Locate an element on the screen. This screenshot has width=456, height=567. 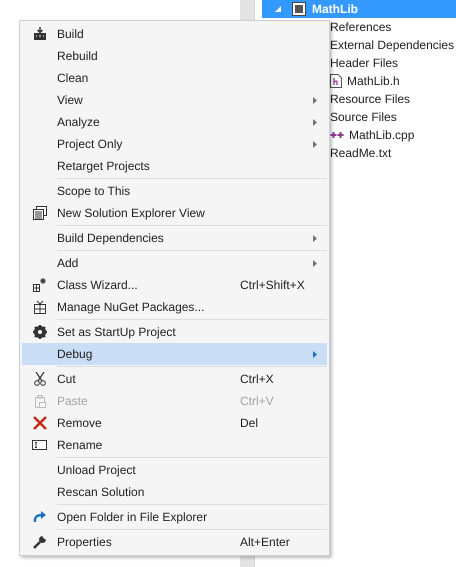
menu-item: Unload Project is located at coordinates (174, 470).